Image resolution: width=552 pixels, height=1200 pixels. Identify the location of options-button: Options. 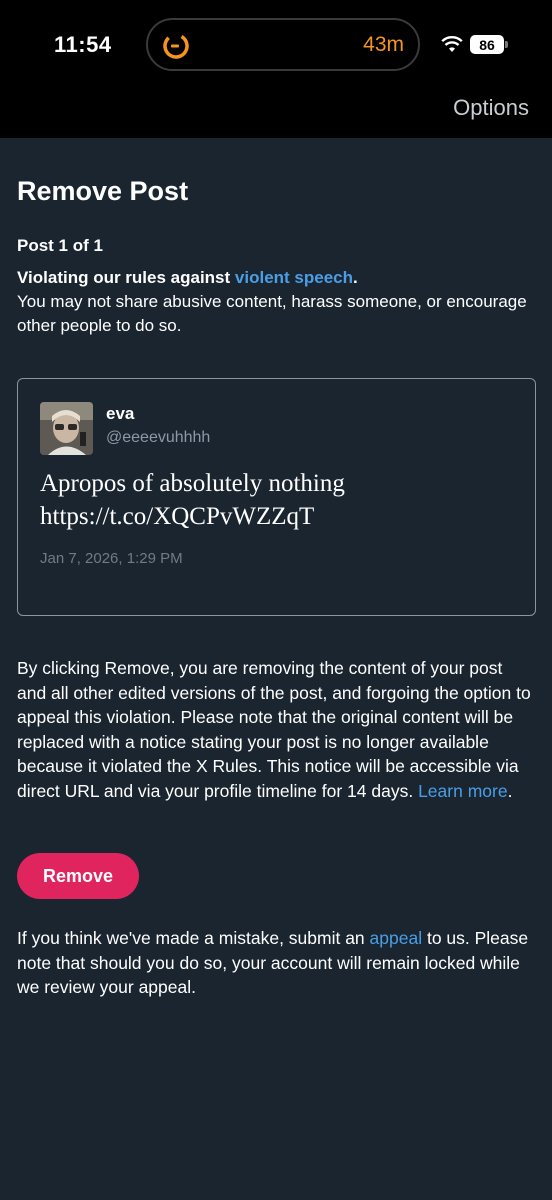
(491, 108).